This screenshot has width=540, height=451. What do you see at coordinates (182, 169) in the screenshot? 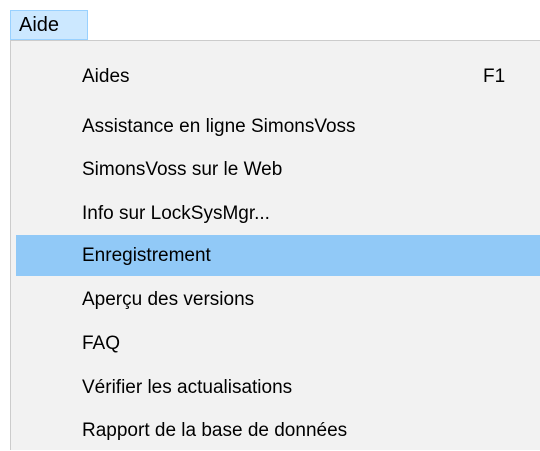
I see `menu-item-label: SimonsVoss sur le Web` at bounding box center [182, 169].